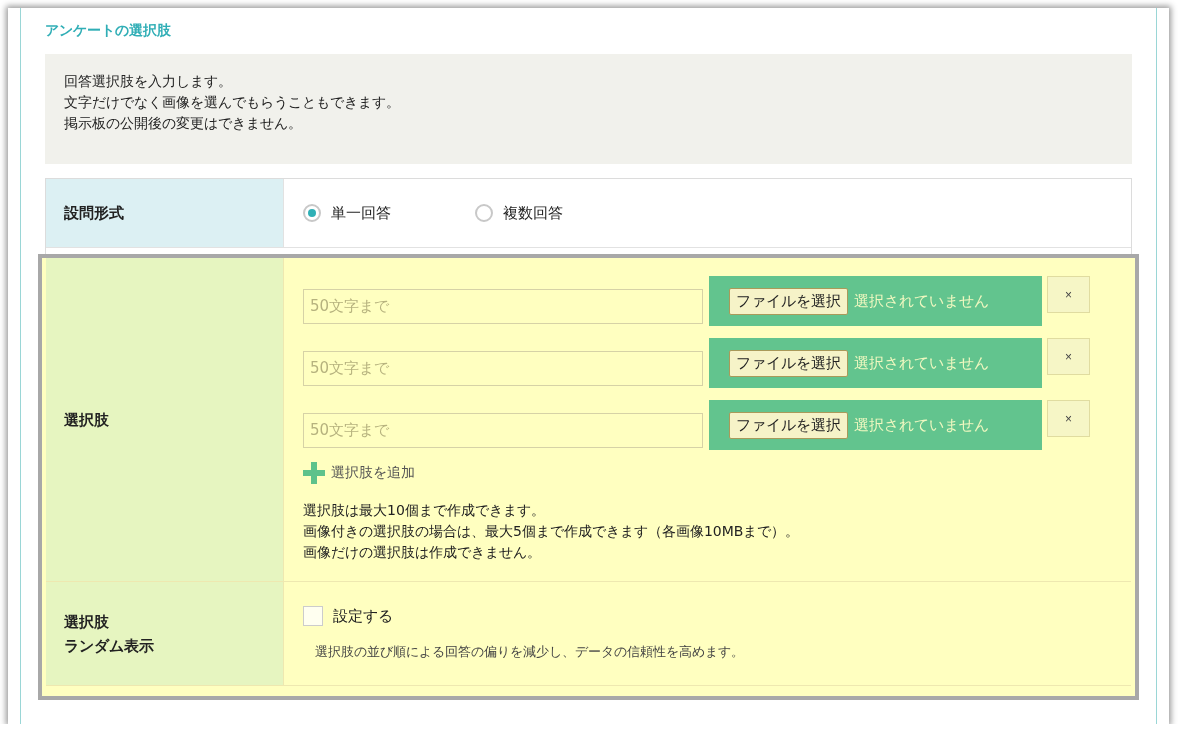 The height and width of the screenshot is (733, 1179). I want to click on row-label: 選択肢, so click(165, 419).